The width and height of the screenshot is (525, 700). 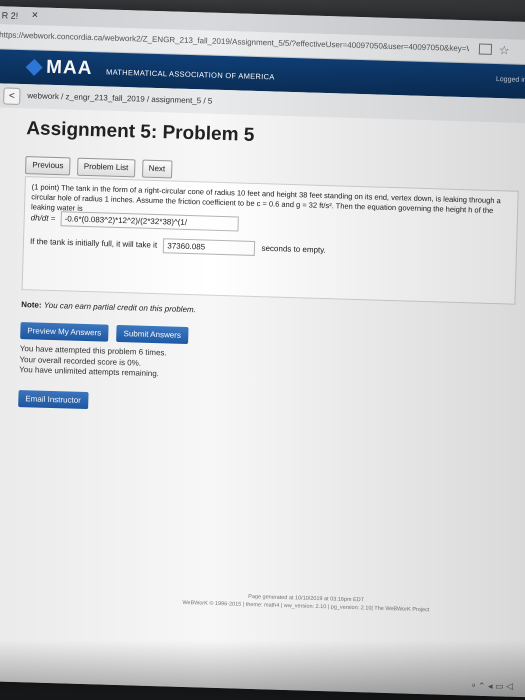 I want to click on extension-icon, so click(x=485, y=49).